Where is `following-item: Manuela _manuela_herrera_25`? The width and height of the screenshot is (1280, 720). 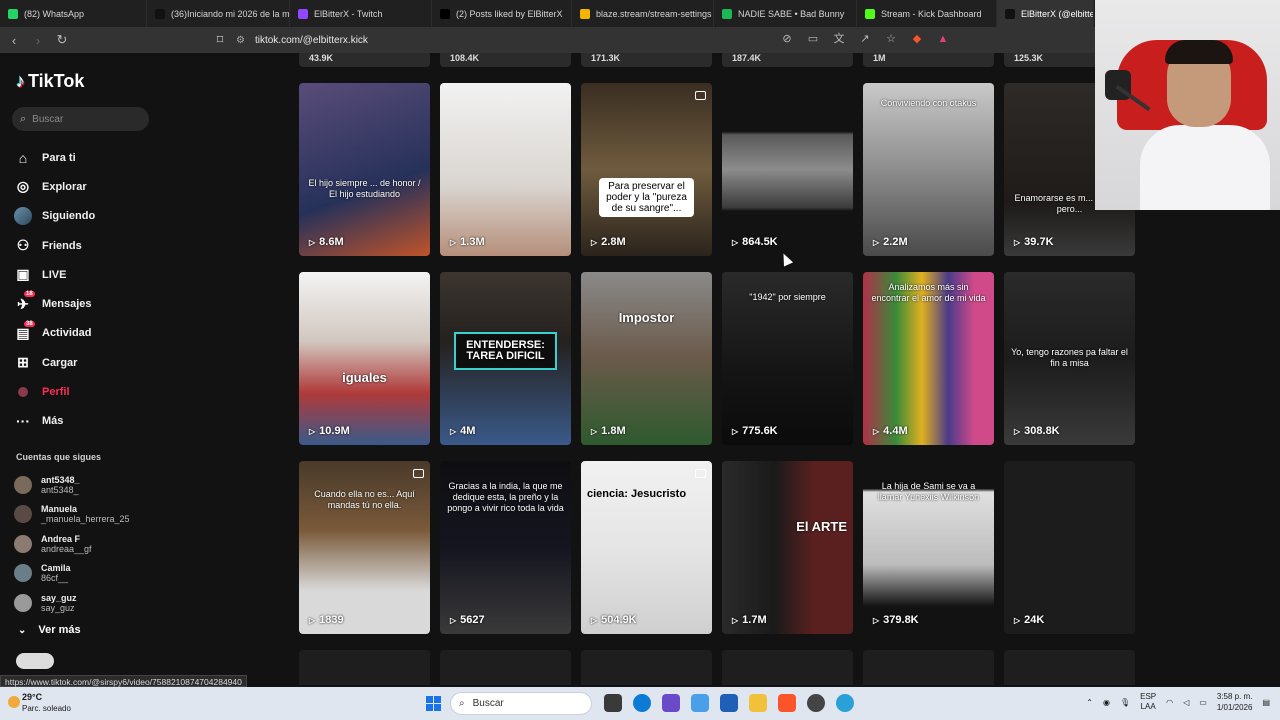
following-item: Manuela _manuela_herrera_25 is located at coordinates (84, 515).